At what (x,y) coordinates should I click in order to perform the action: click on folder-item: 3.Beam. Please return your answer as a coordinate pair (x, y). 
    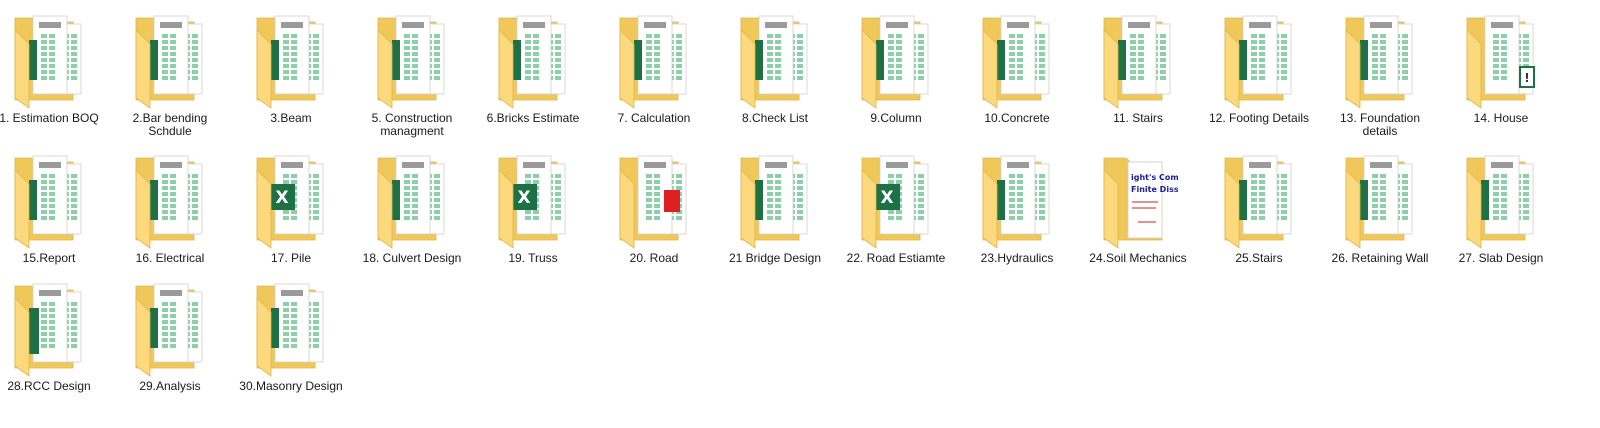
    Looking at the image, I should click on (291, 67).